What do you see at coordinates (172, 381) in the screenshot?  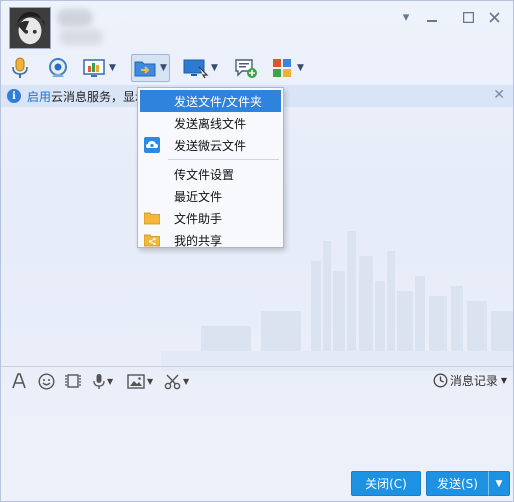 I see `scissors-icon` at bounding box center [172, 381].